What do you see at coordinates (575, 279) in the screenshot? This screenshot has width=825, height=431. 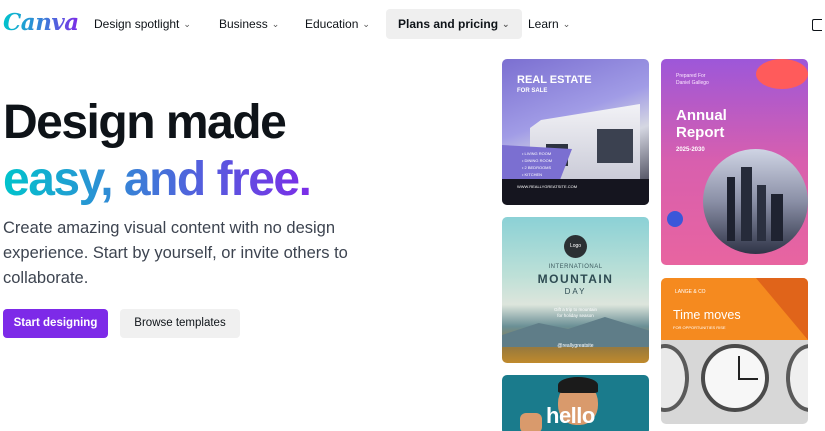 I see `mountain-line2: MOUNTAIN` at bounding box center [575, 279].